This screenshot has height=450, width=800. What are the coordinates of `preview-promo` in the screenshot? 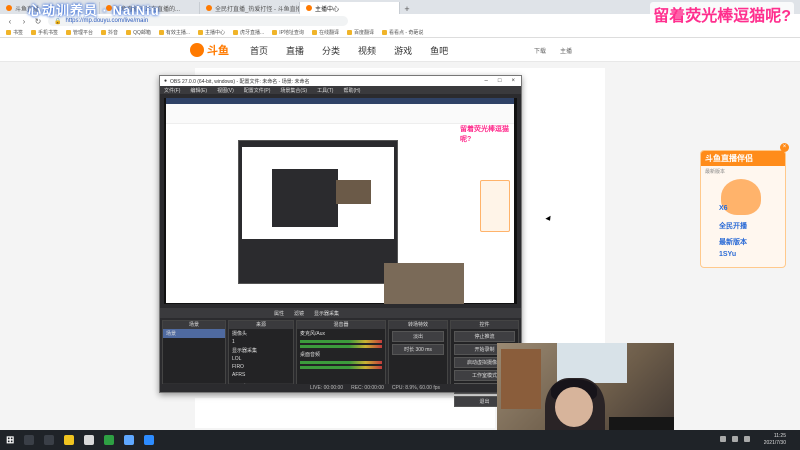 It's located at (495, 206).